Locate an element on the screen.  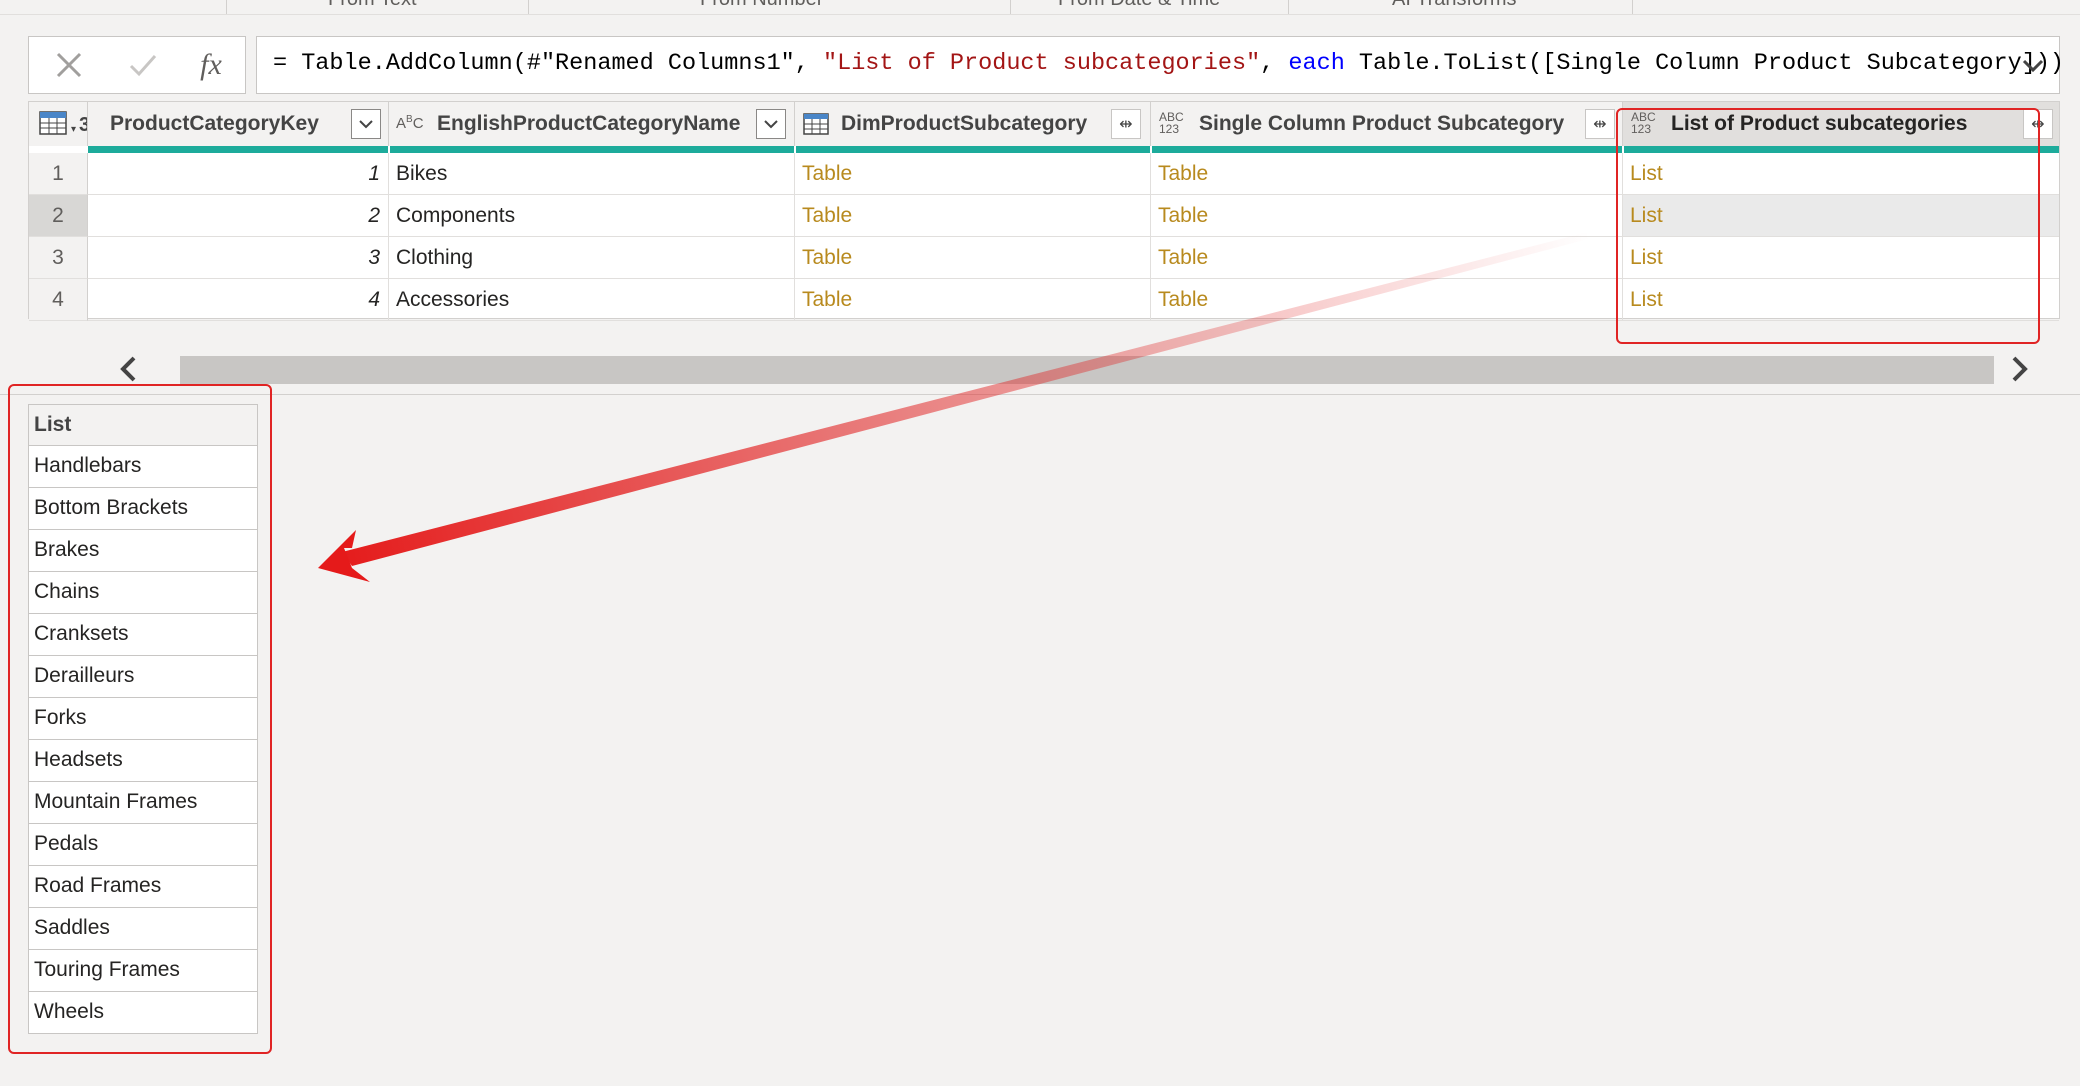
fx-button: fx is located at coordinates (211, 65).